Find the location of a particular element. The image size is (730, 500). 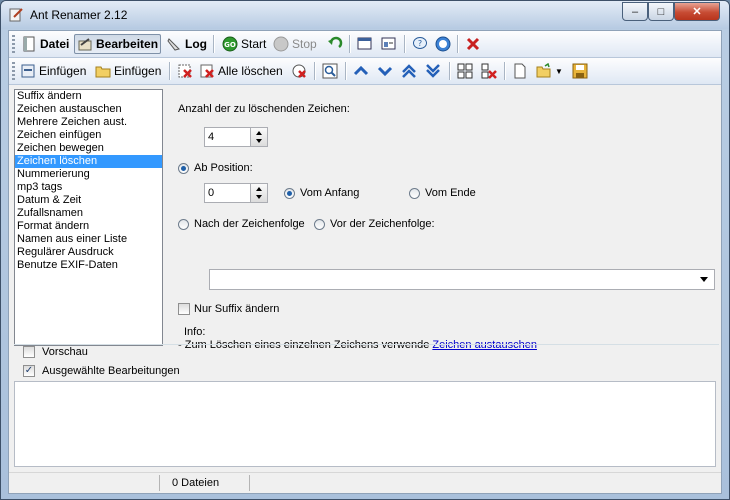

add-folder-button: Einfügen is located at coordinates (128, 71).